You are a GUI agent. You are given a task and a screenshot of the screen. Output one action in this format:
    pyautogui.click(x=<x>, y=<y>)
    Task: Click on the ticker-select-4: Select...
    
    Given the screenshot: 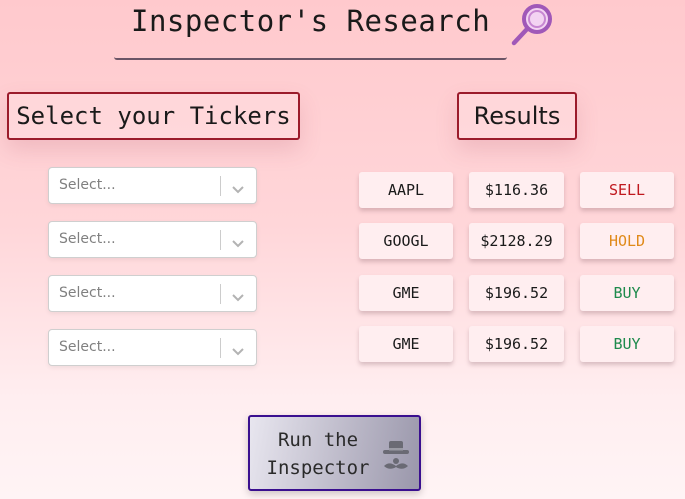 What is the action you would take?
    pyautogui.click(x=152, y=347)
    